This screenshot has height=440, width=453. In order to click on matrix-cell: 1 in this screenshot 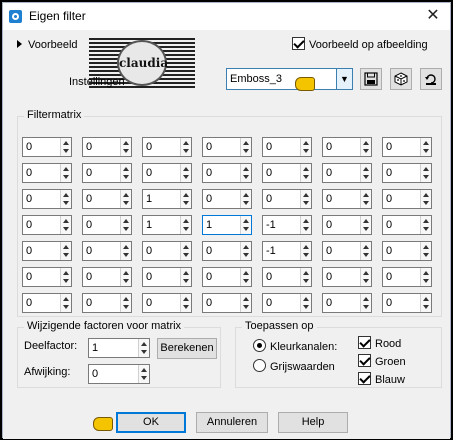, I will do `click(167, 225)`.